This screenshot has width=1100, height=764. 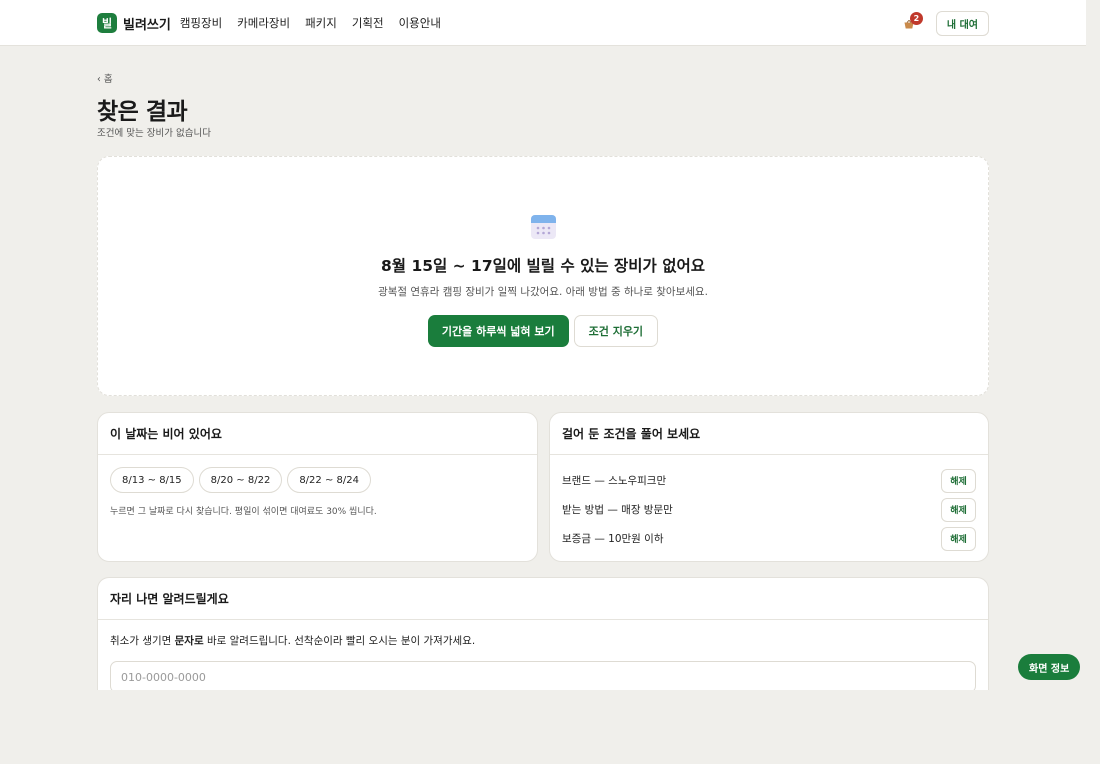 I want to click on nav-item-package: 패키지, so click(x=321, y=23).